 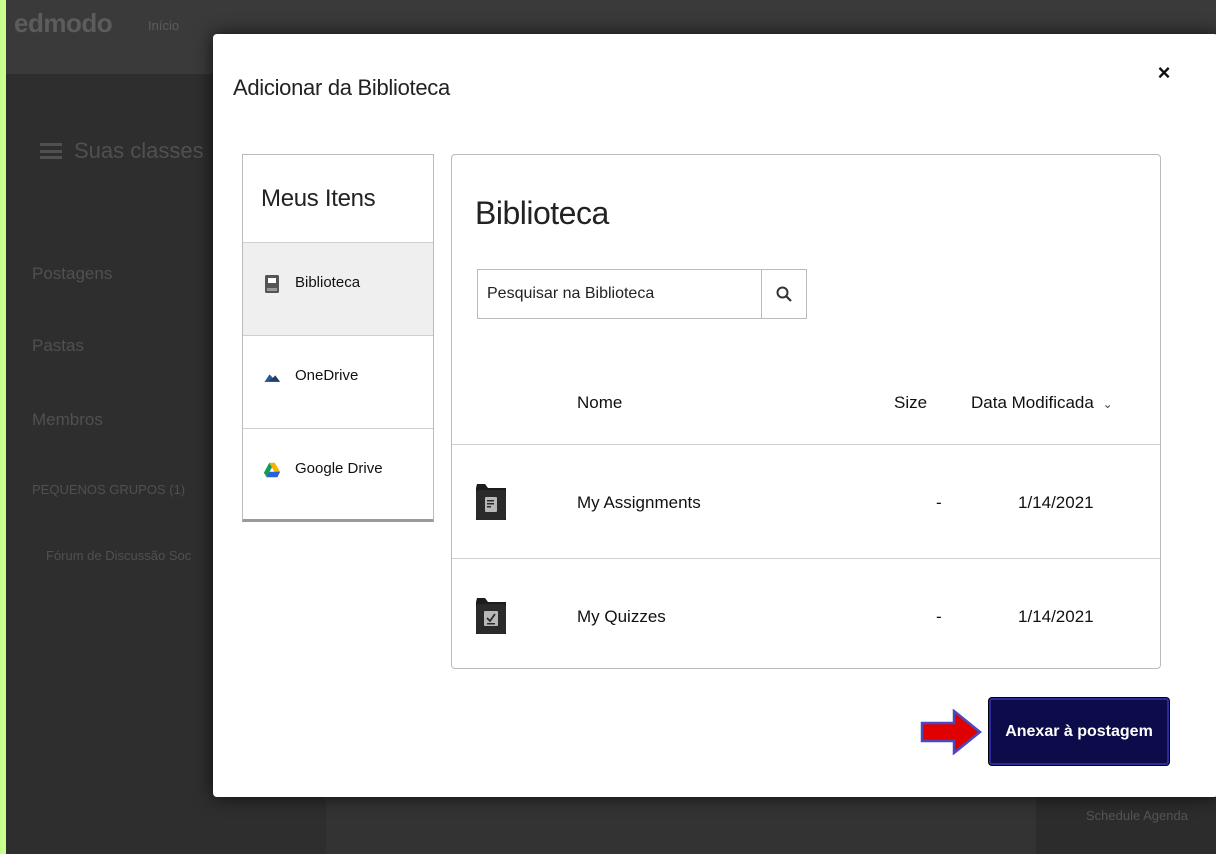 What do you see at coordinates (327, 375) in the screenshot?
I see `source-label: OneDrive` at bounding box center [327, 375].